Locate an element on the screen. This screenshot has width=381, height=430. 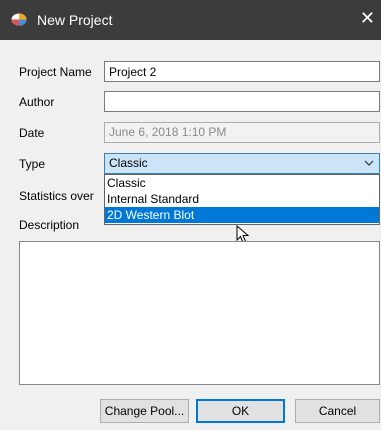
cancel-button: Cancel is located at coordinates (337, 411).